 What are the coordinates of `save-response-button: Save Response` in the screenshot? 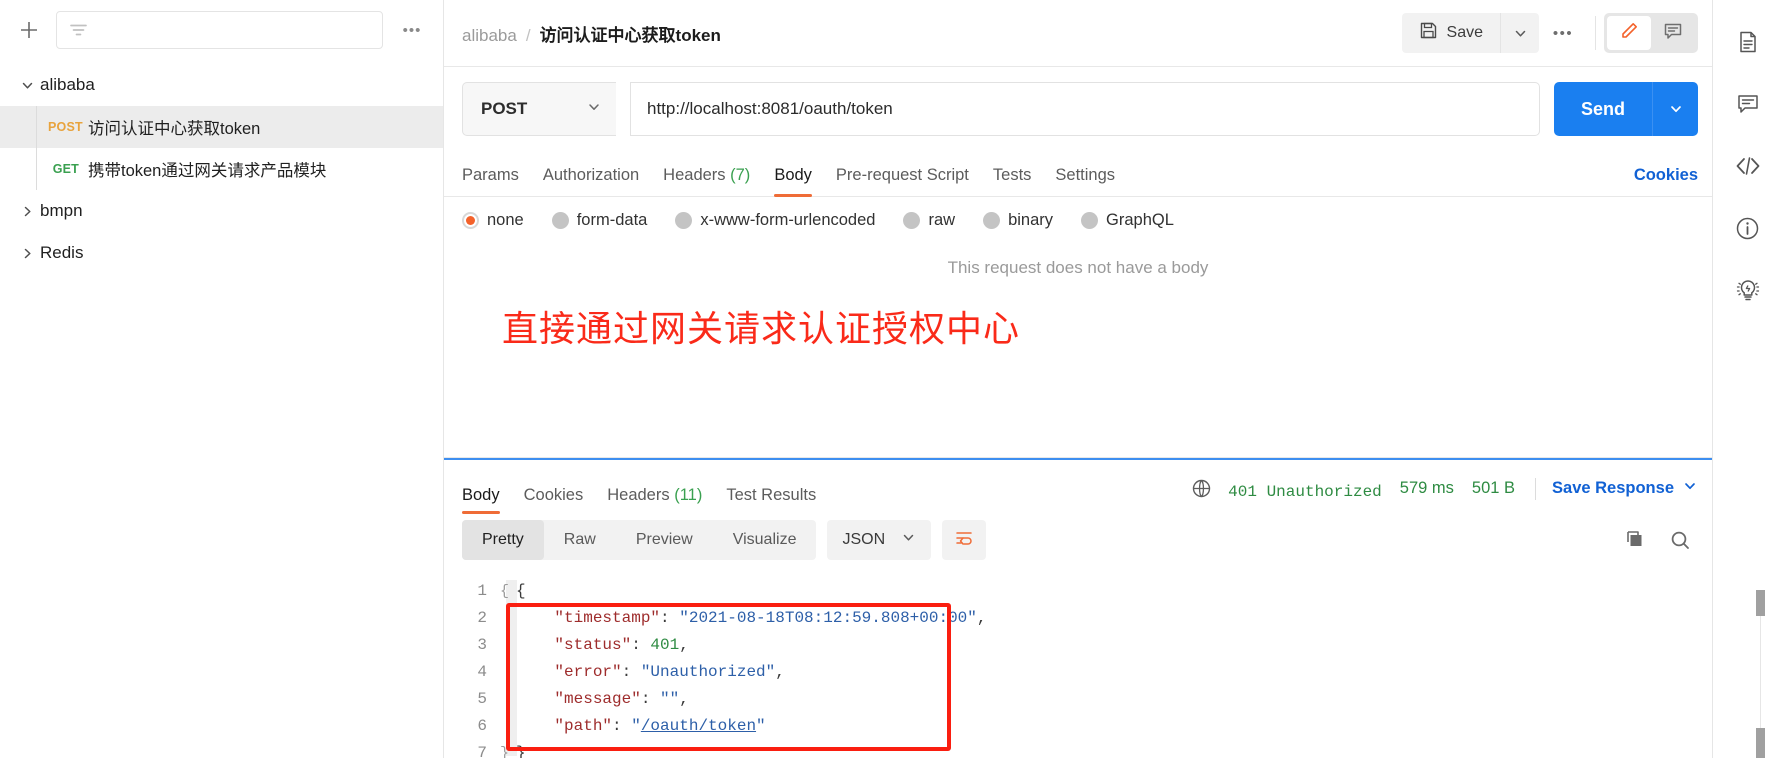 It's located at (1625, 488).